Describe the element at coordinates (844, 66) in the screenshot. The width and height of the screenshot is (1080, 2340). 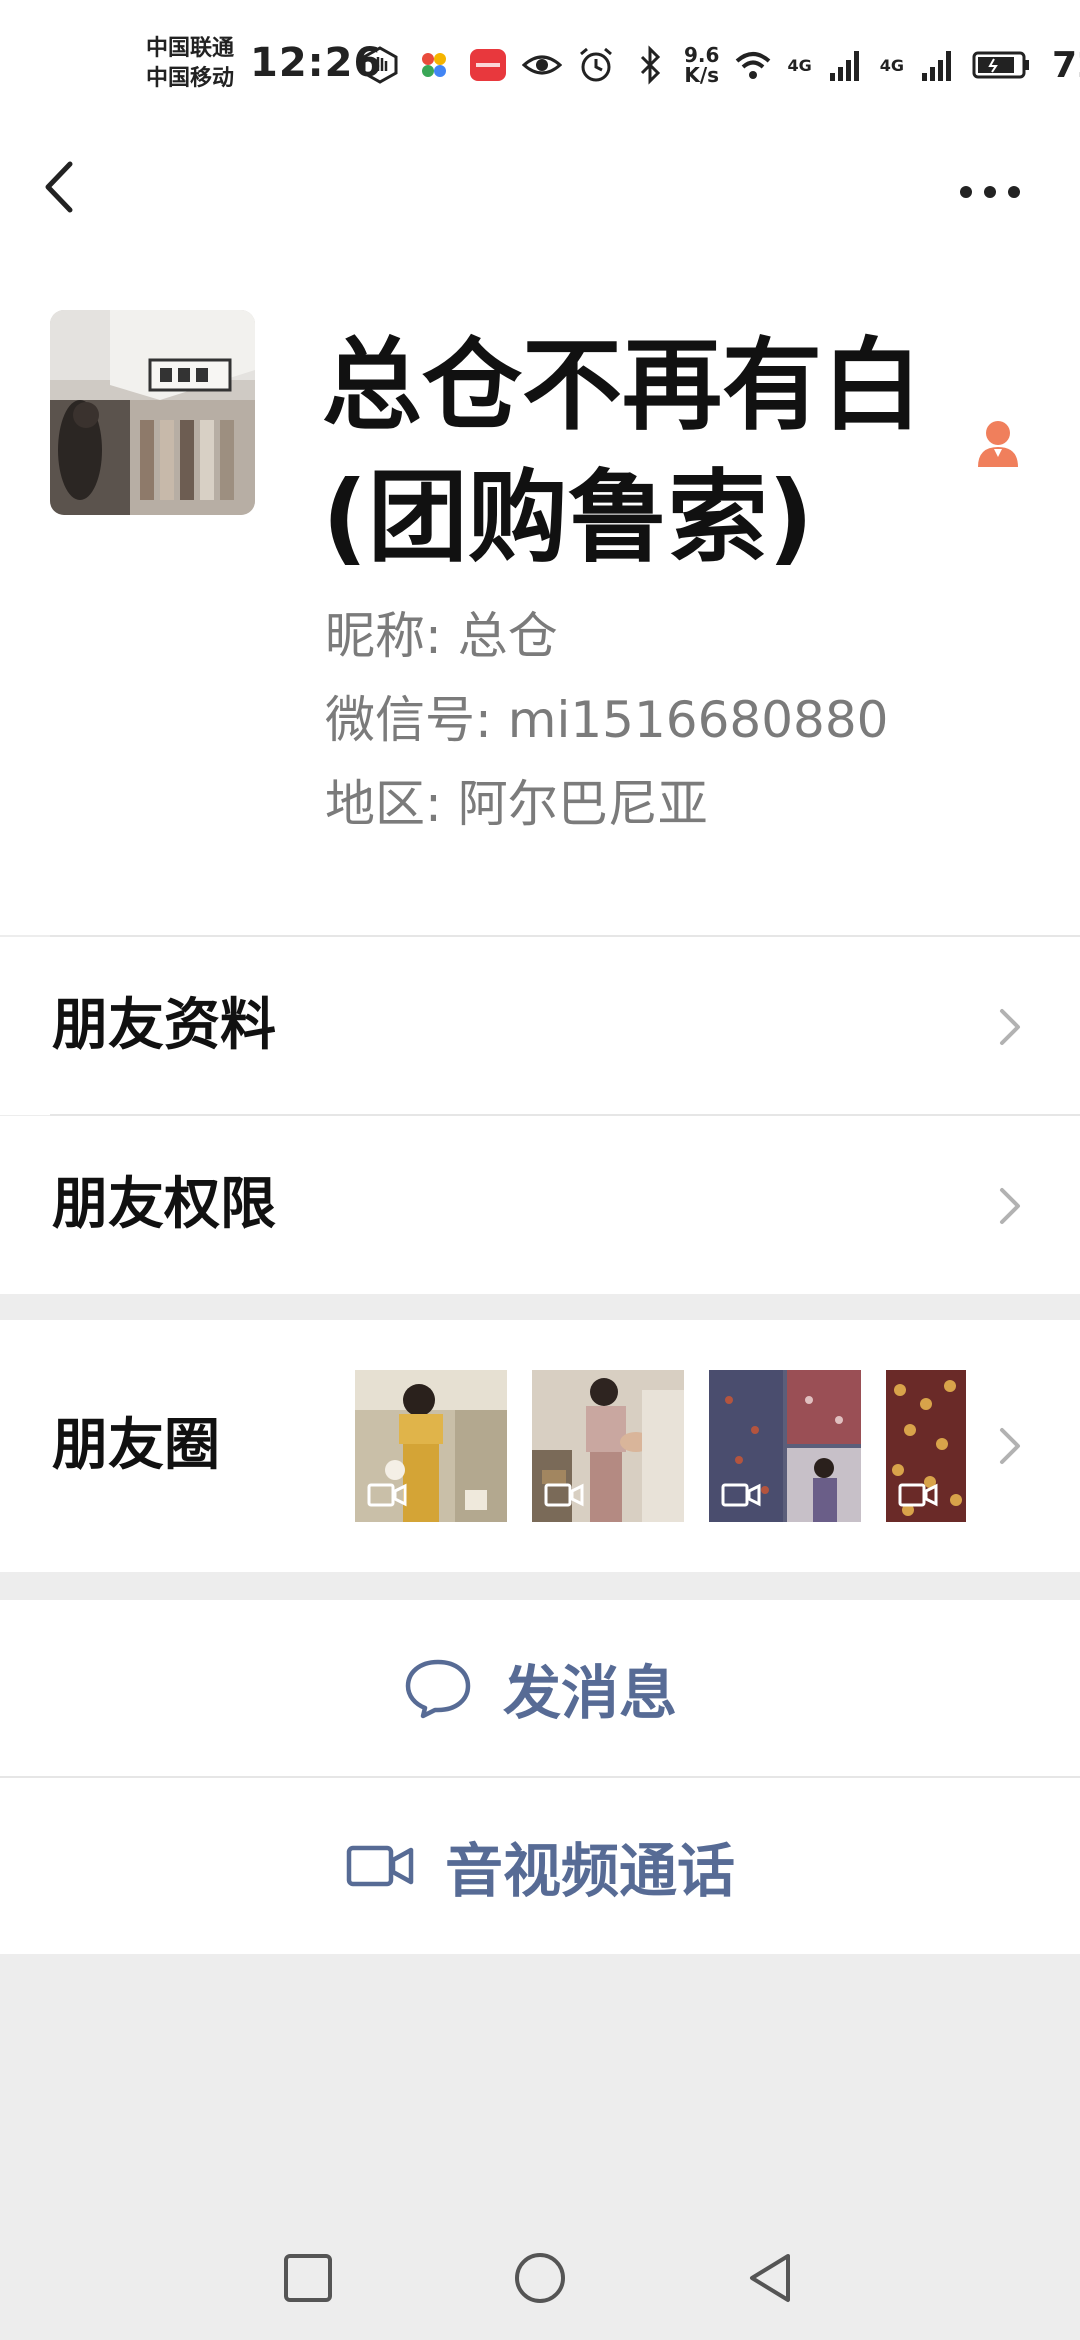
I see `signal-1-icon` at that location.